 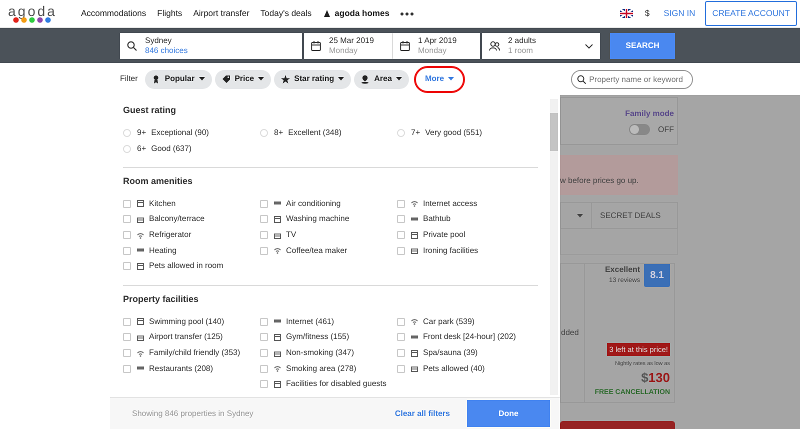 I want to click on clear-filters-link: Clear all filters, so click(x=422, y=414).